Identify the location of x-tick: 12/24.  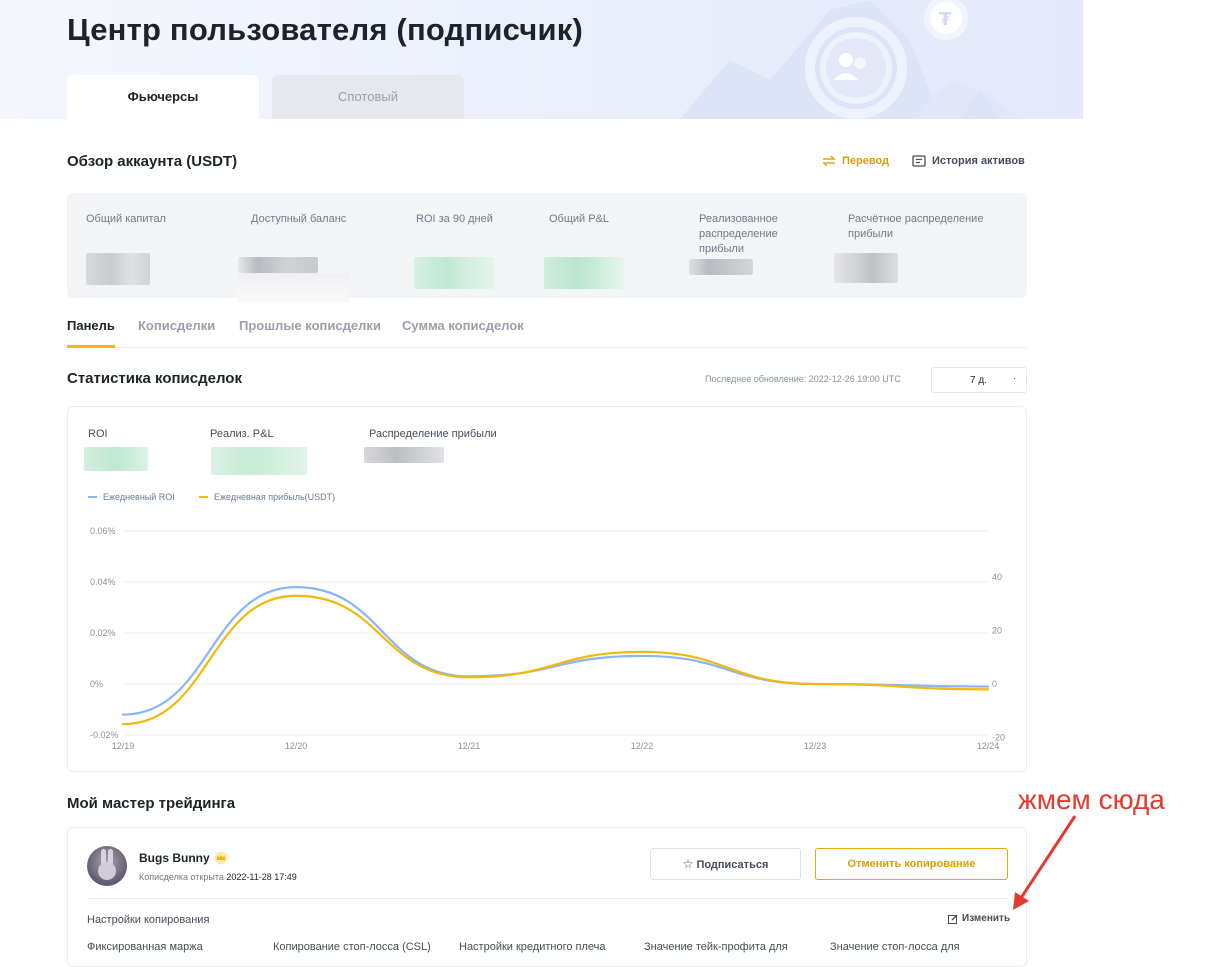
(988, 746).